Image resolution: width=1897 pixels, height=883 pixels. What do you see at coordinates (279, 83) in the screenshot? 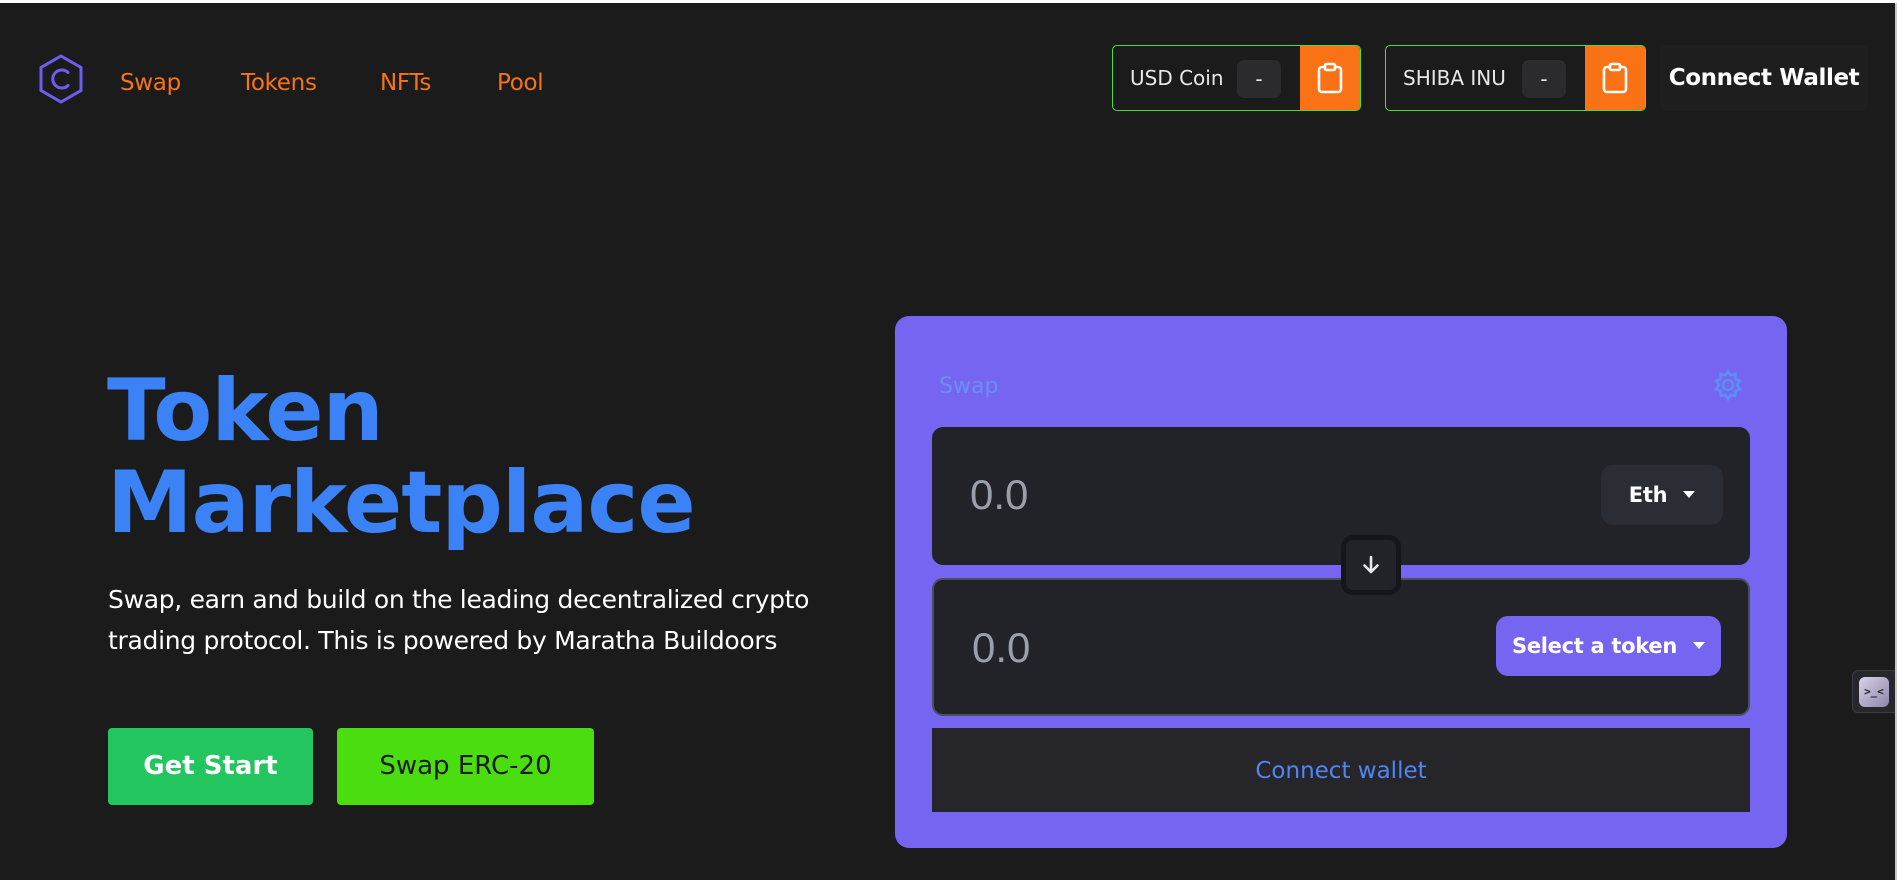
I see `nav-link-tokens: Tokens` at bounding box center [279, 83].